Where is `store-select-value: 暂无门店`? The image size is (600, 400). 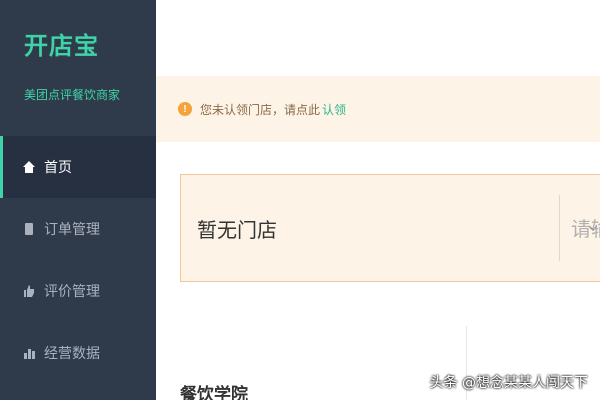 store-select-value: 暂无门店 is located at coordinates (237, 229).